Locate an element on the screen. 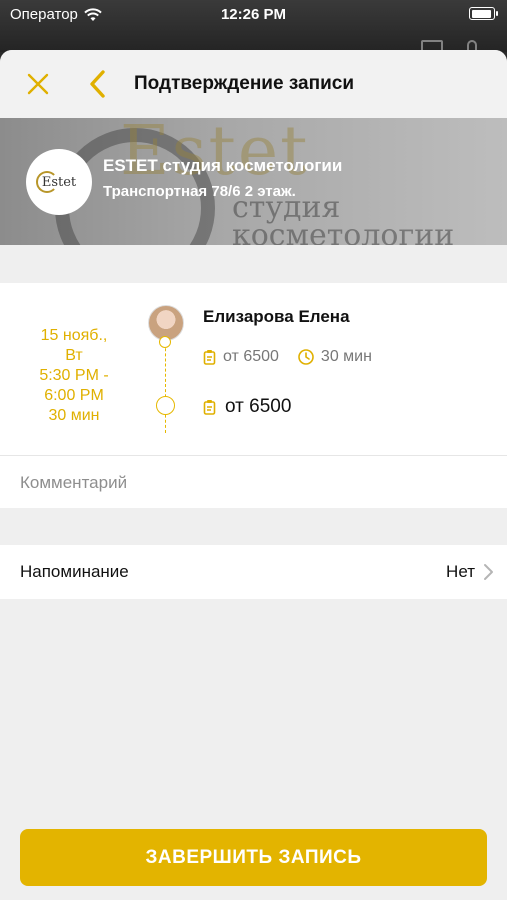 The width and height of the screenshot is (507, 900). page-title: Подтверждение записи is located at coordinates (244, 83).